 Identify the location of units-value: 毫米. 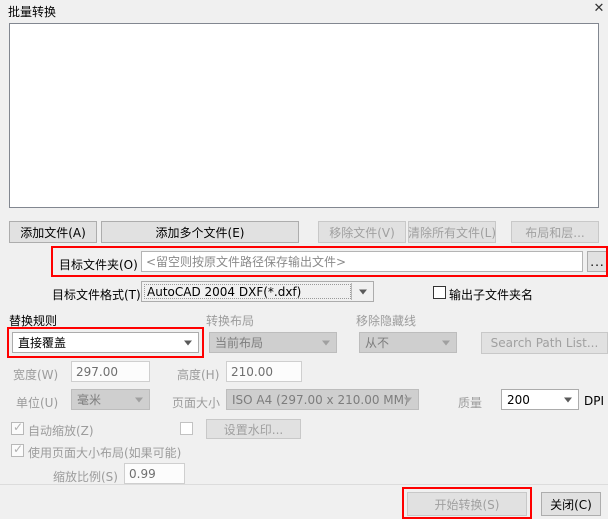
(89, 400).